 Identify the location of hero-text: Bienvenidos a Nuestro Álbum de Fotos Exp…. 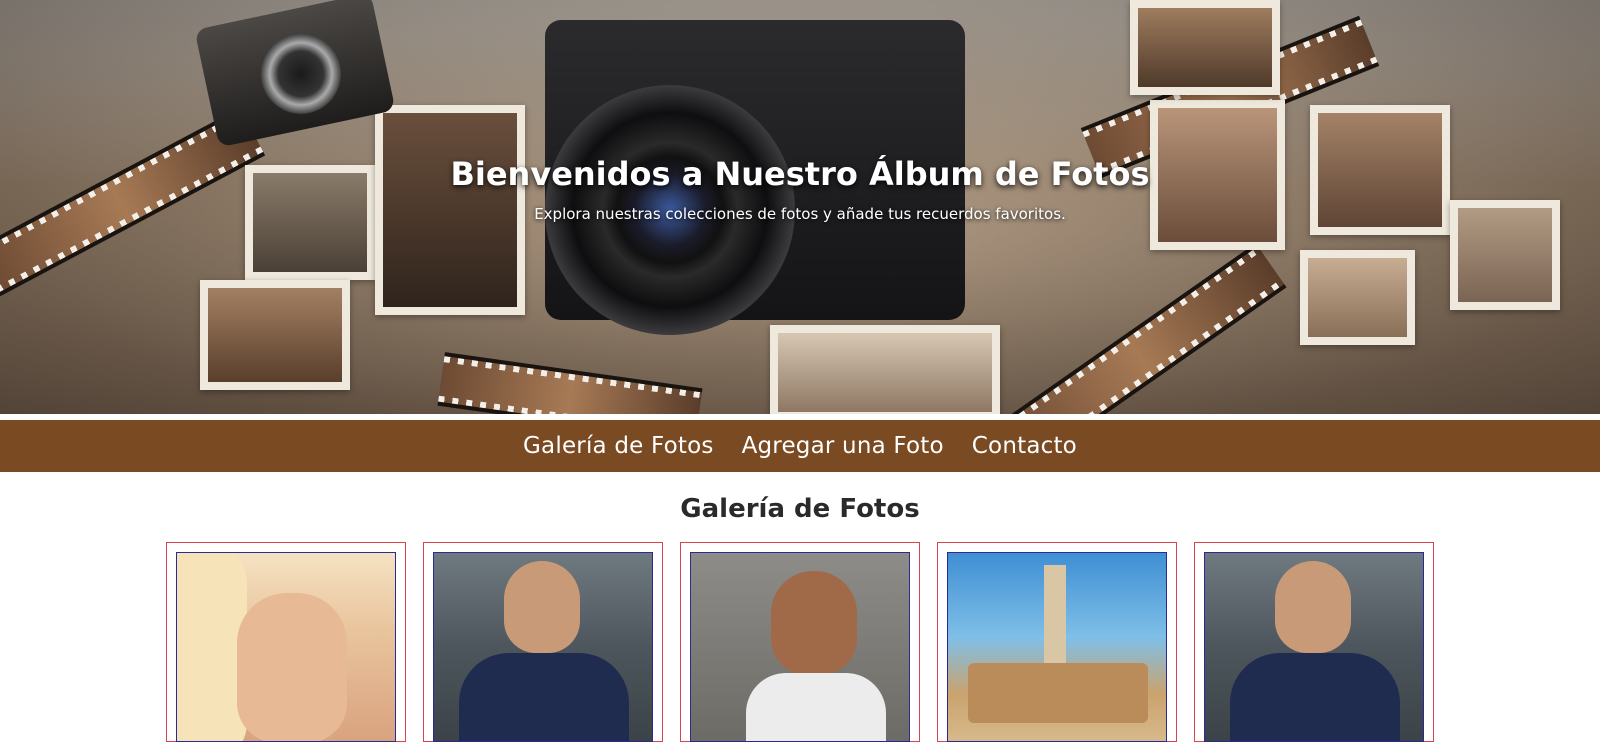
(800, 189).